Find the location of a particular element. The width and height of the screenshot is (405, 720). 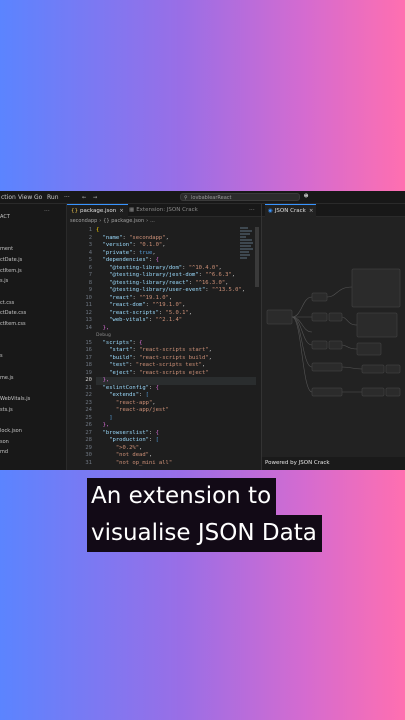

code-line: "react-app", is located at coordinates (176, 404).